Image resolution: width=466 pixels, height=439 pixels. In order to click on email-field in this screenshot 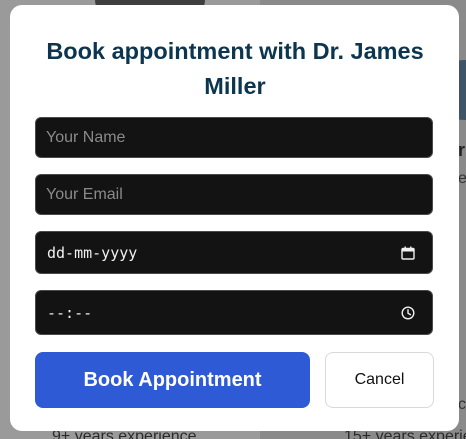, I will do `click(234, 194)`.